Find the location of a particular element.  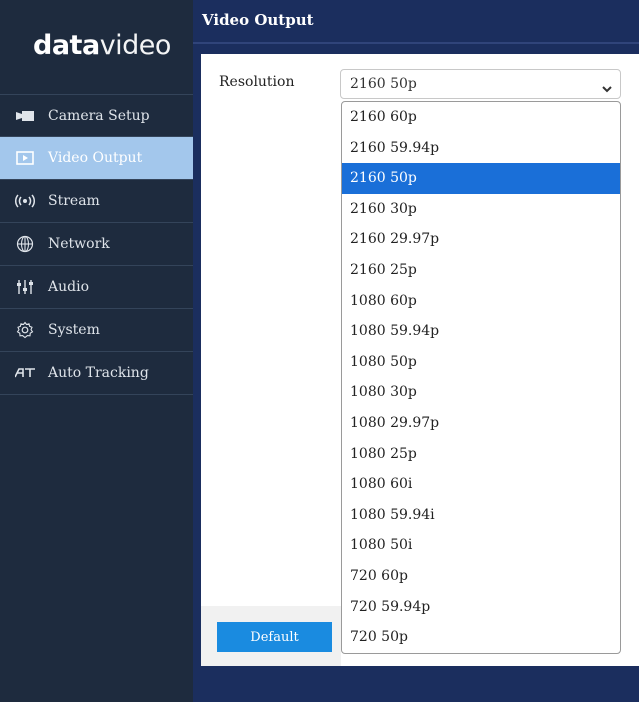

resolution-option: 1080 25p is located at coordinates (481, 454).